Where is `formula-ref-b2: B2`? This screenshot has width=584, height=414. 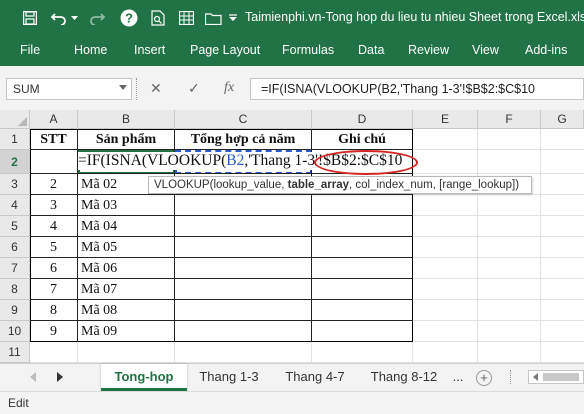
formula-ref-b2: B2 is located at coordinates (235, 160).